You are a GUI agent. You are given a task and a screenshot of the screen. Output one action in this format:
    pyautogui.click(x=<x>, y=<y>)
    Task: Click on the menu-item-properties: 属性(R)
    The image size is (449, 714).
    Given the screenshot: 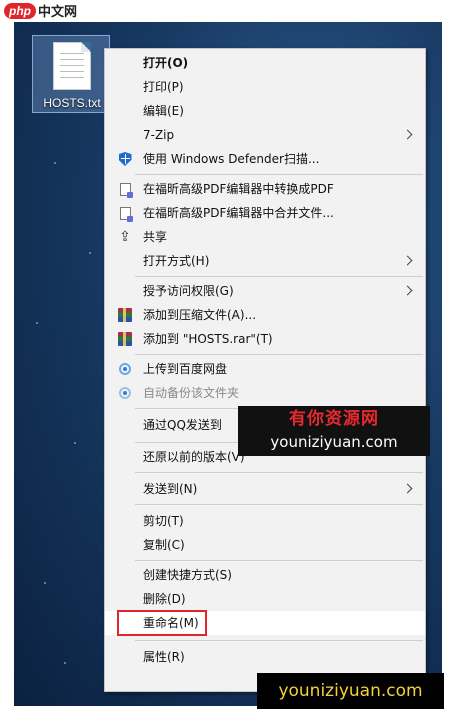 What is the action you would take?
    pyautogui.click(x=265, y=657)
    